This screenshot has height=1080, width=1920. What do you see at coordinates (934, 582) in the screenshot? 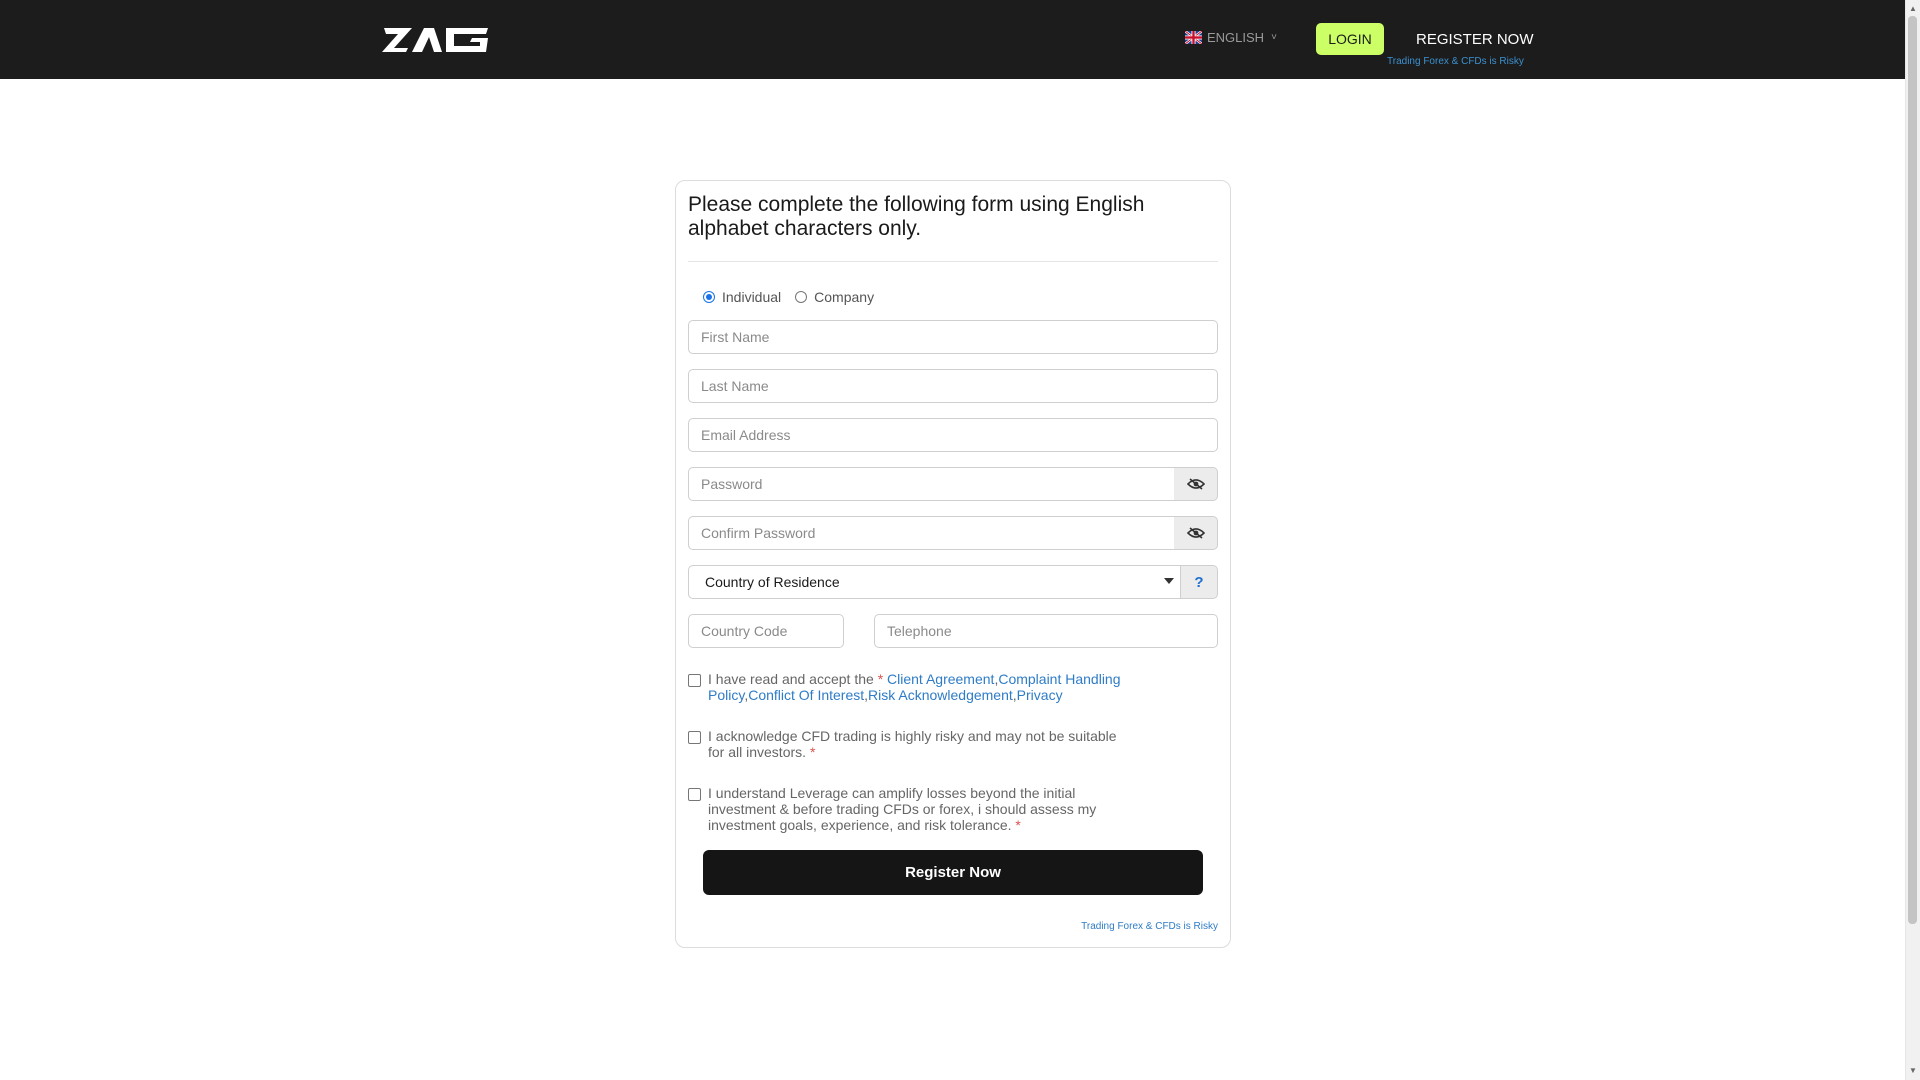
I see `country-of-residence-select: Country of Residence` at bounding box center [934, 582].